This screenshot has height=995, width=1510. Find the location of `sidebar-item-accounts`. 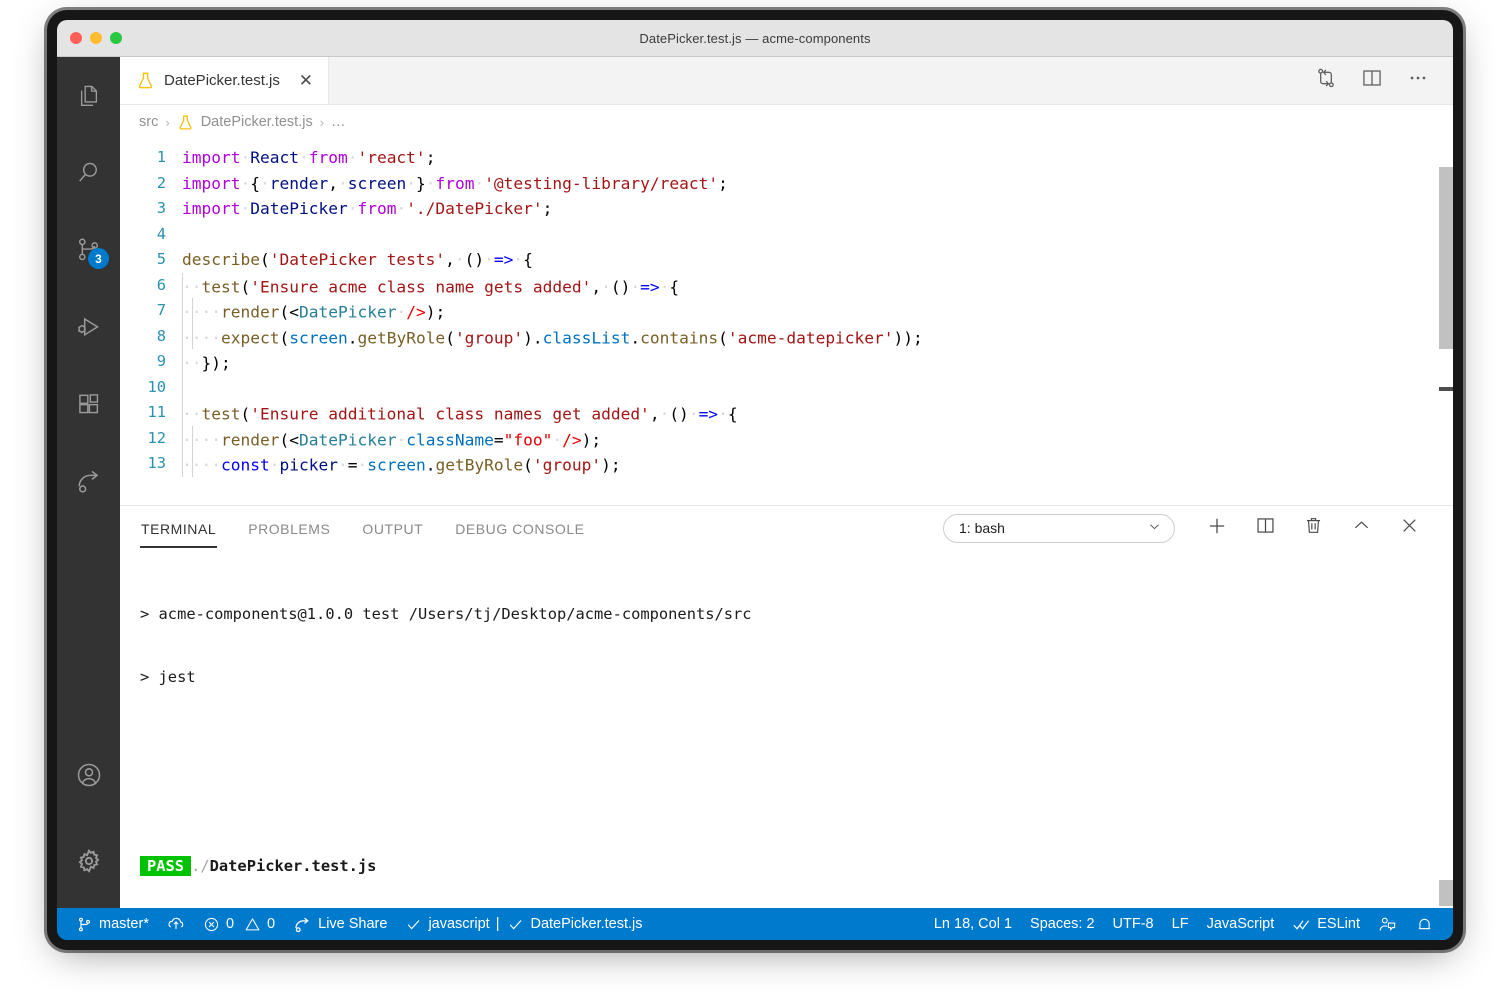

sidebar-item-accounts is located at coordinates (88, 774).